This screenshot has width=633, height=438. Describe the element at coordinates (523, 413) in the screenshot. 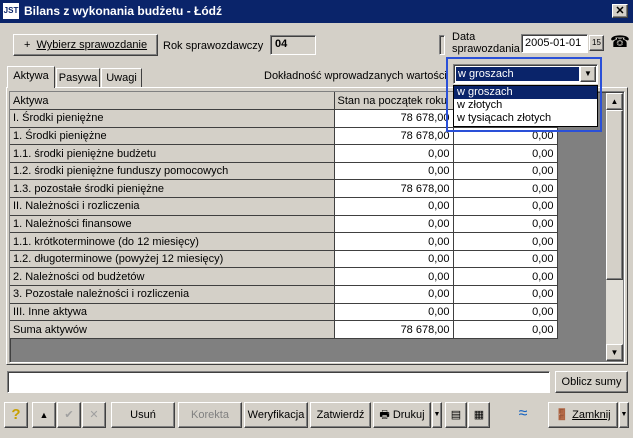

I see `logo-icon: ≈` at that location.